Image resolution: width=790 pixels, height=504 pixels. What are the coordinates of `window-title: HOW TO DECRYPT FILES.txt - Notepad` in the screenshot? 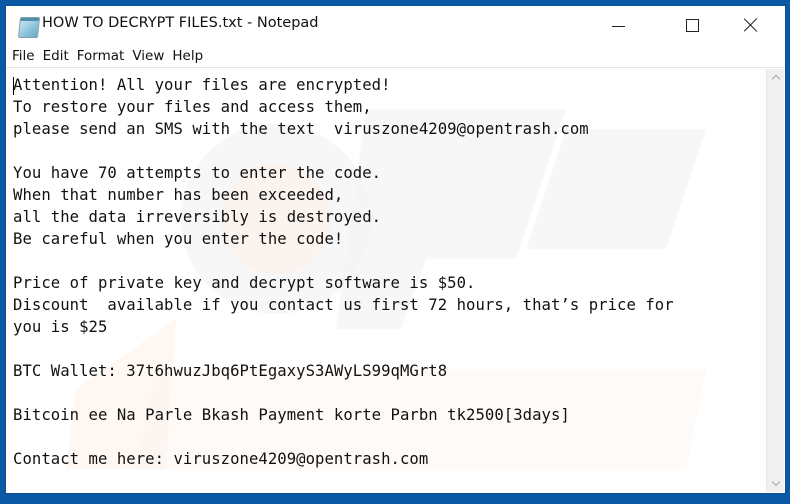 It's located at (180, 23).